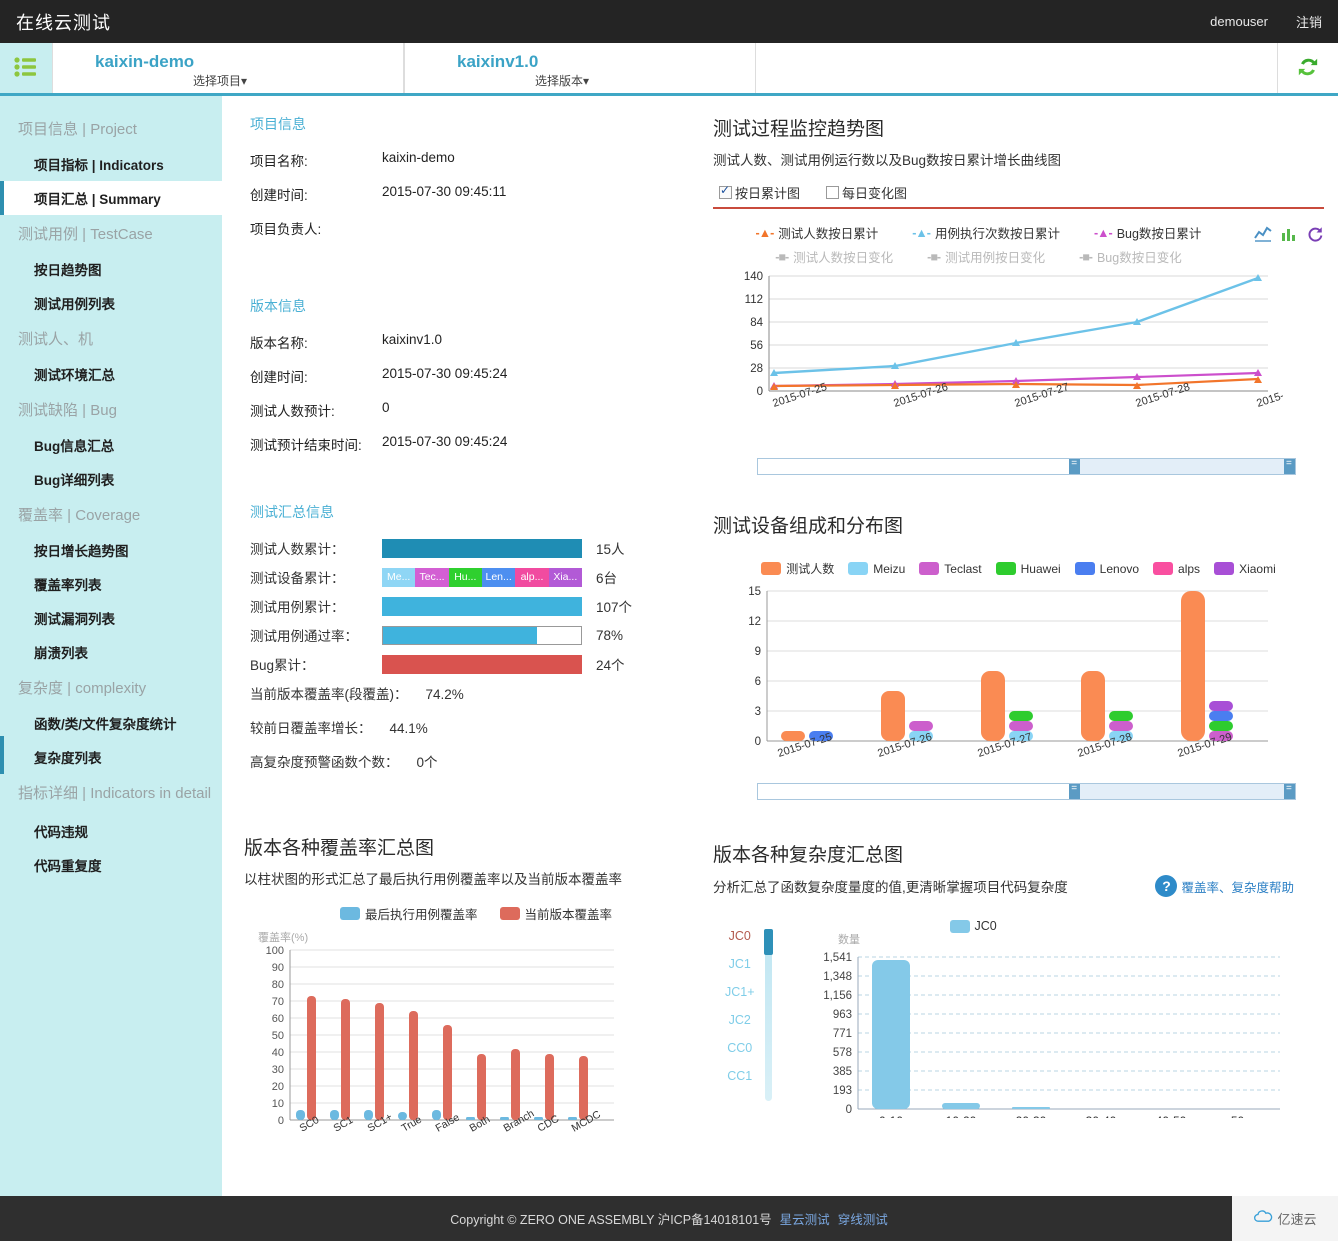 Image resolution: width=1338 pixels, height=1243 pixels. Describe the element at coordinates (444, 694) in the screenshot. I see `stat-value: 74.2%` at that location.